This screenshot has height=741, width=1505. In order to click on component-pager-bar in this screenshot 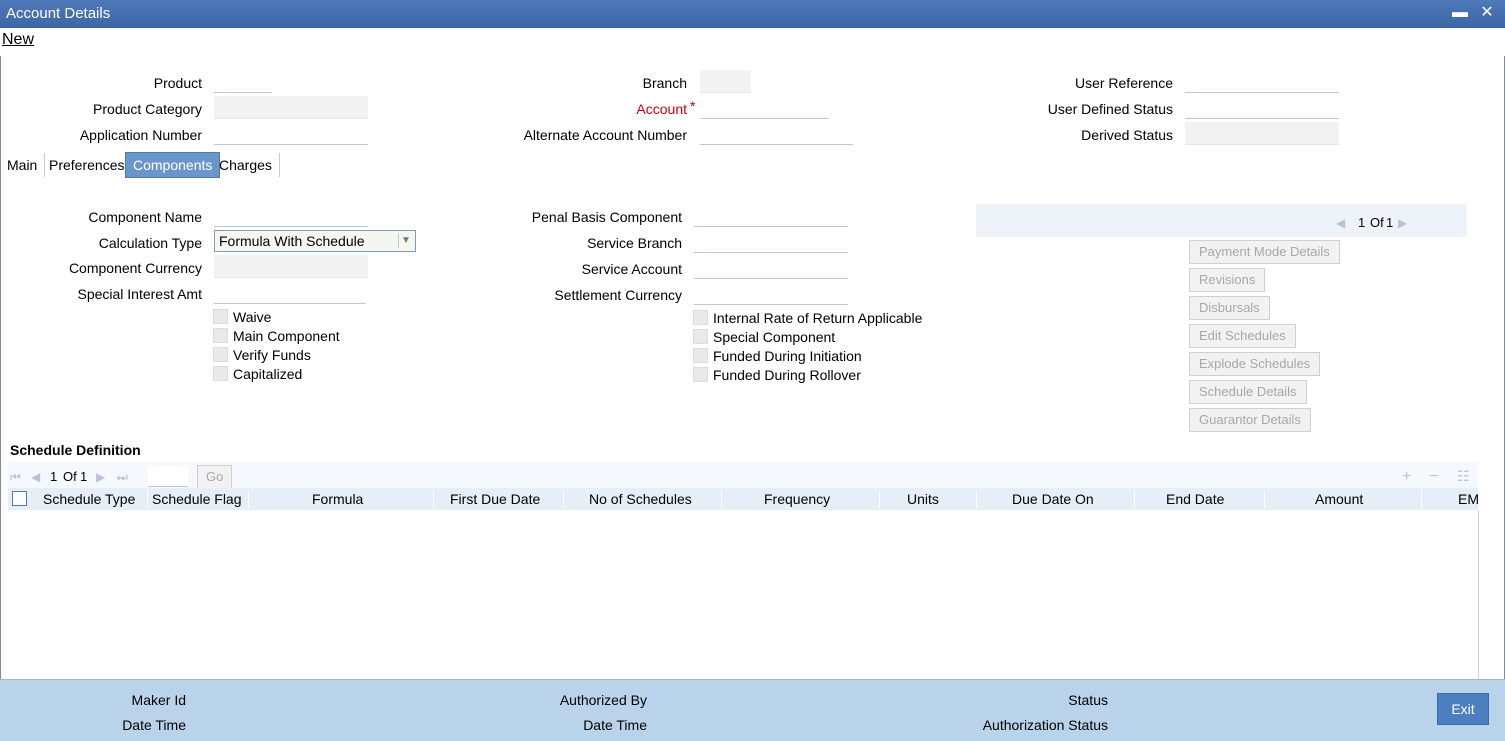, I will do `click(1221, 220)`.